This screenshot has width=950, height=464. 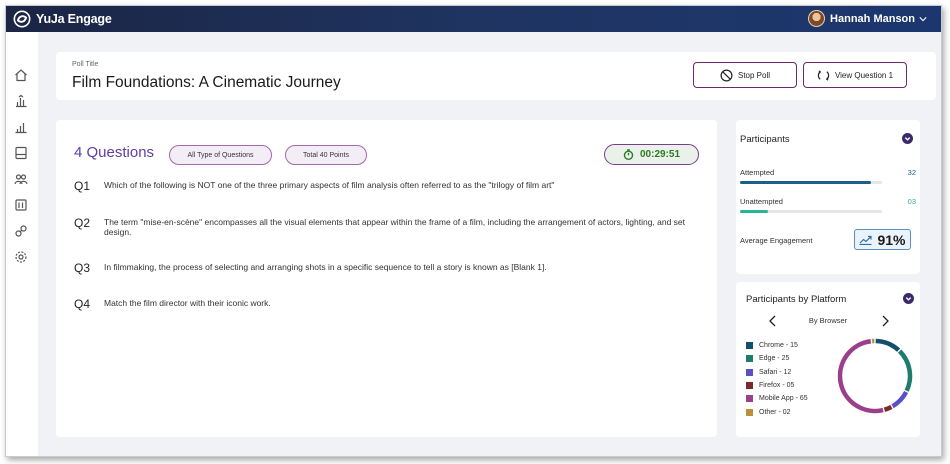 I want to click on legend-label: Edge - 25, so click(x=774, y=359).